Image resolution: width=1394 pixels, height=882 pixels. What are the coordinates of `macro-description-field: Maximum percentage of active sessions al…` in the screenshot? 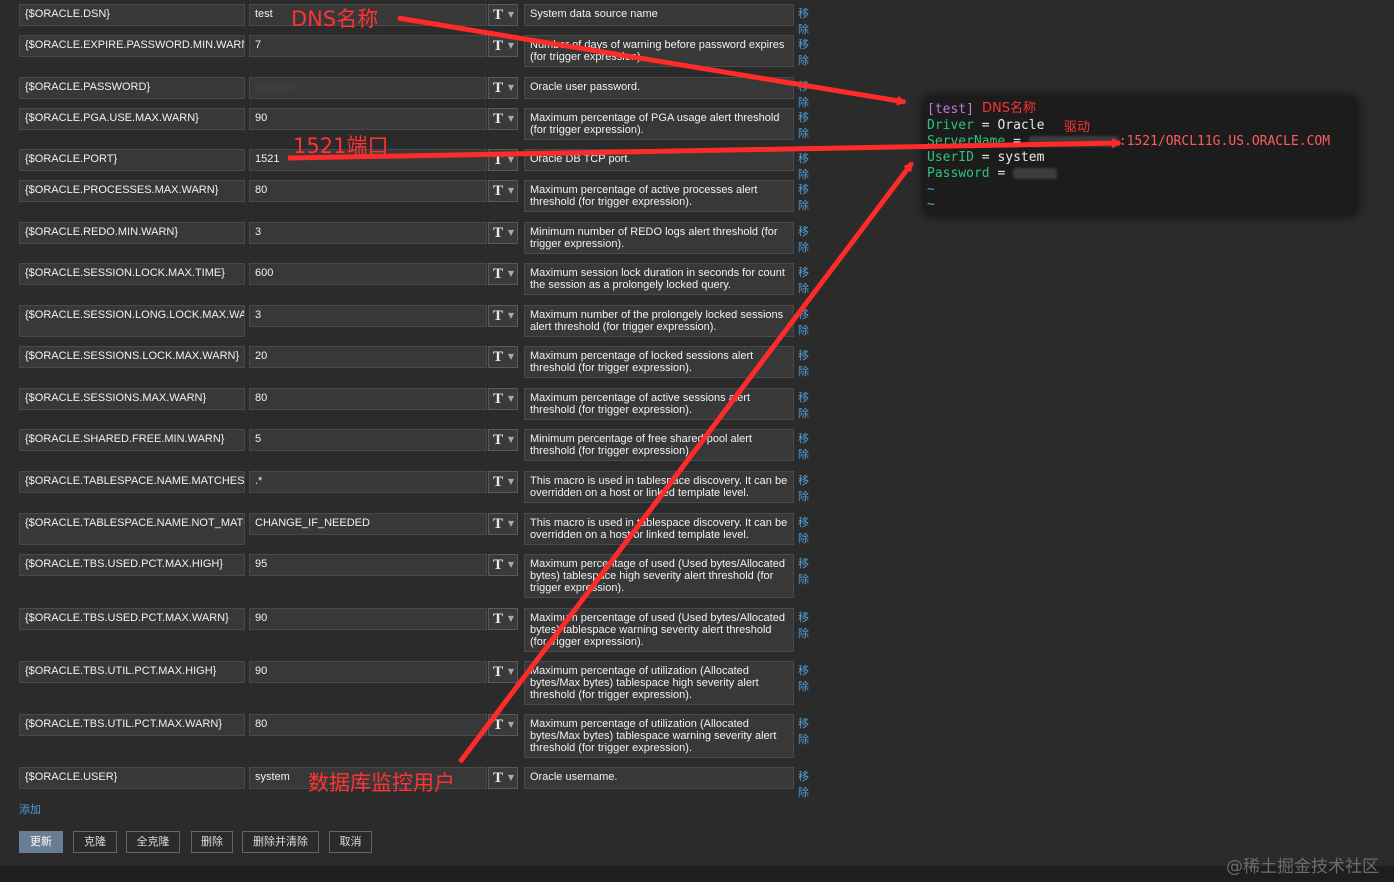 It's located at (659, 404).